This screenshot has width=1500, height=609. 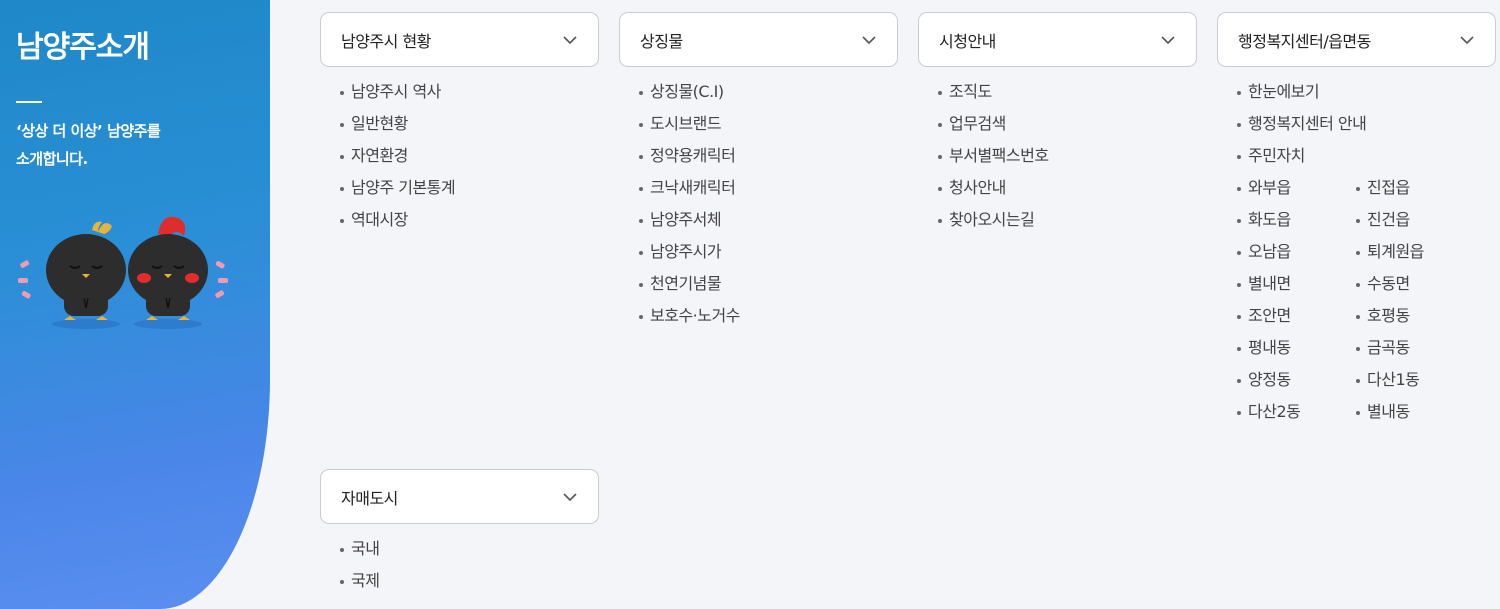 I want to click on list-item: 다산1동, so click(x=1406, y=384).